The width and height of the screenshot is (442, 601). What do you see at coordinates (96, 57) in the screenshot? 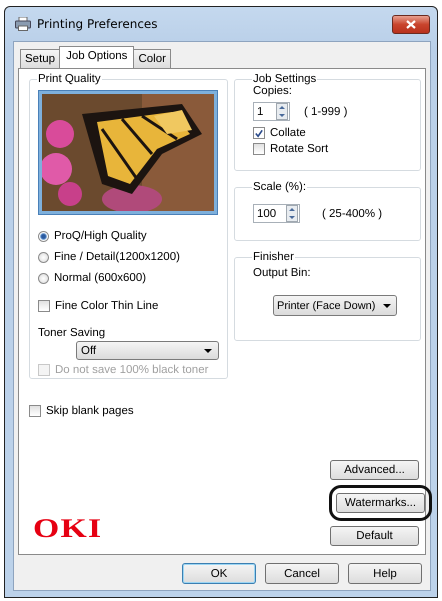
I see `tab: Job Options` at bounding box center [96, 57].